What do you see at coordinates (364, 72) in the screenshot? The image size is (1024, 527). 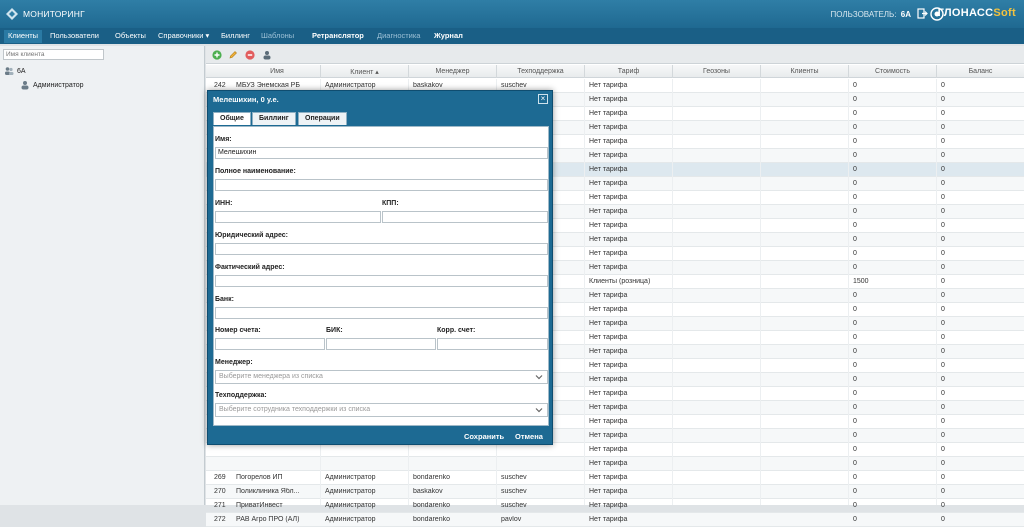 I see `col-client: Клиент ▴` at bounding box center [364, 72].